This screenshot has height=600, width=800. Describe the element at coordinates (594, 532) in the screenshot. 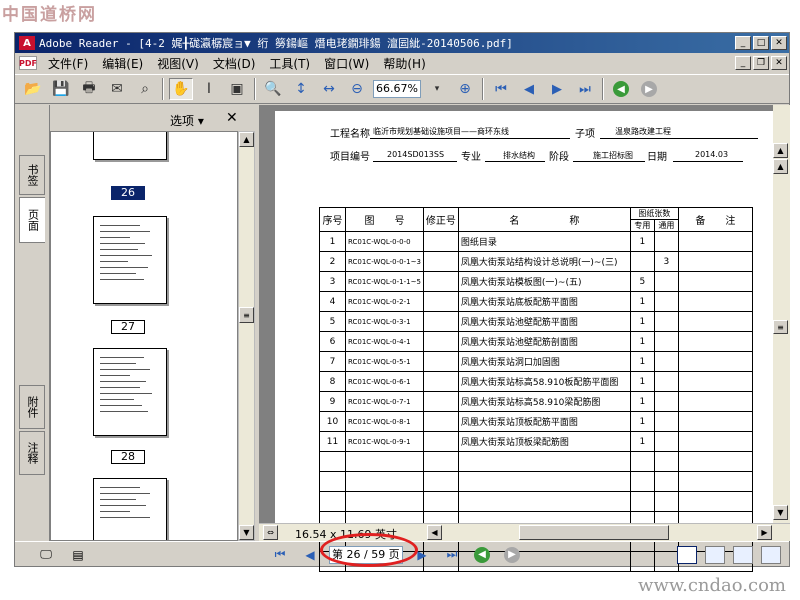

I see `scrollbar-thumb` at that location.